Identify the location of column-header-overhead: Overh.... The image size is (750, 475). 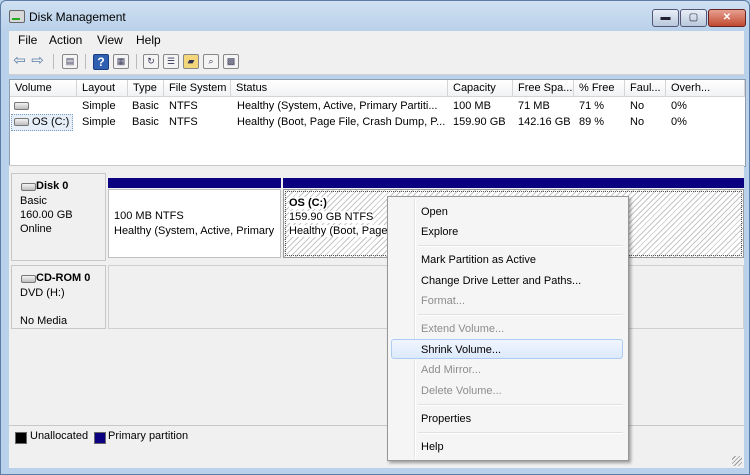
(705, 88).